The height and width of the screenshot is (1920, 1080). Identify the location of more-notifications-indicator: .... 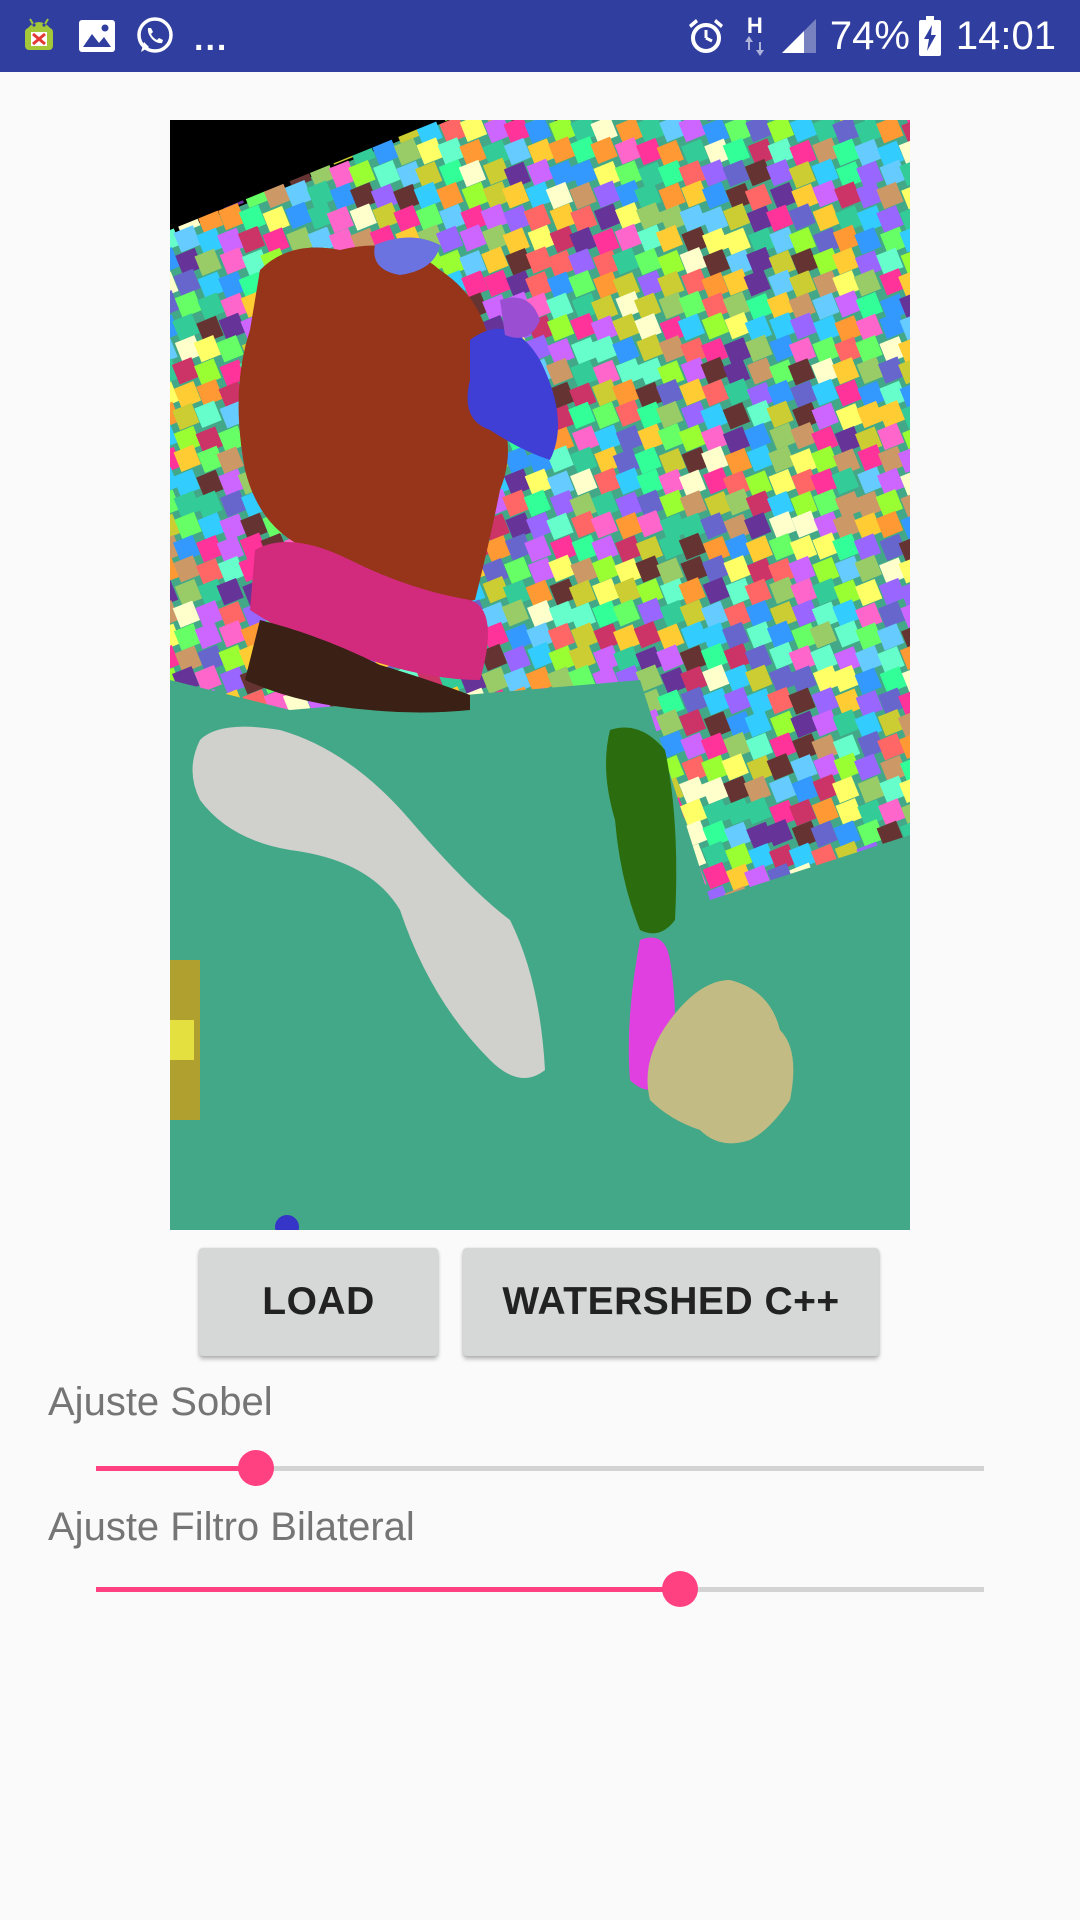
(211, 38).